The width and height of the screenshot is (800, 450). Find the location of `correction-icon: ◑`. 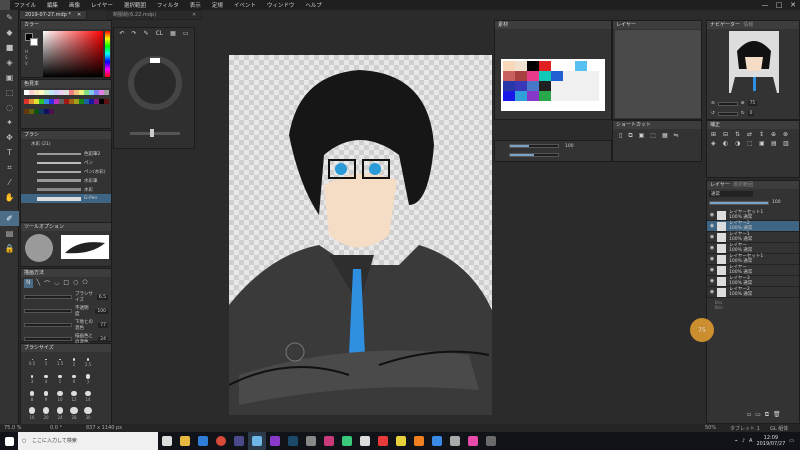

correction-icon: ◑ is located at coordinates (740, 143).